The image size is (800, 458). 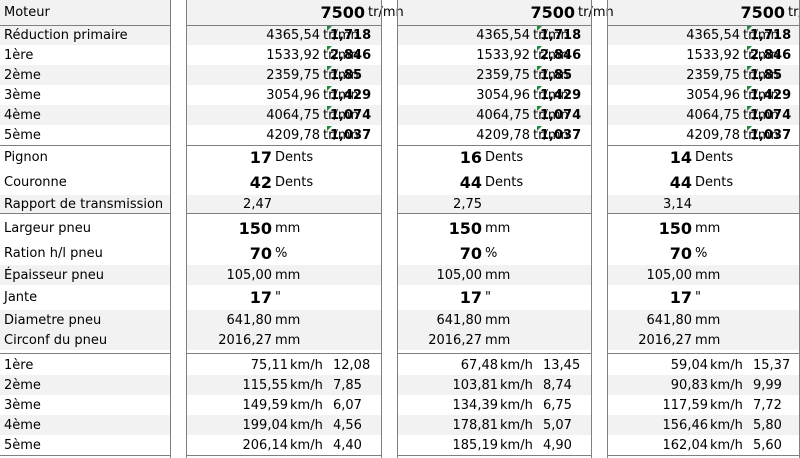 What do you see at coordinates (649, 204) in the screenshot?
I see `ratio-value: 3,14` at bounding box center [649, 204].